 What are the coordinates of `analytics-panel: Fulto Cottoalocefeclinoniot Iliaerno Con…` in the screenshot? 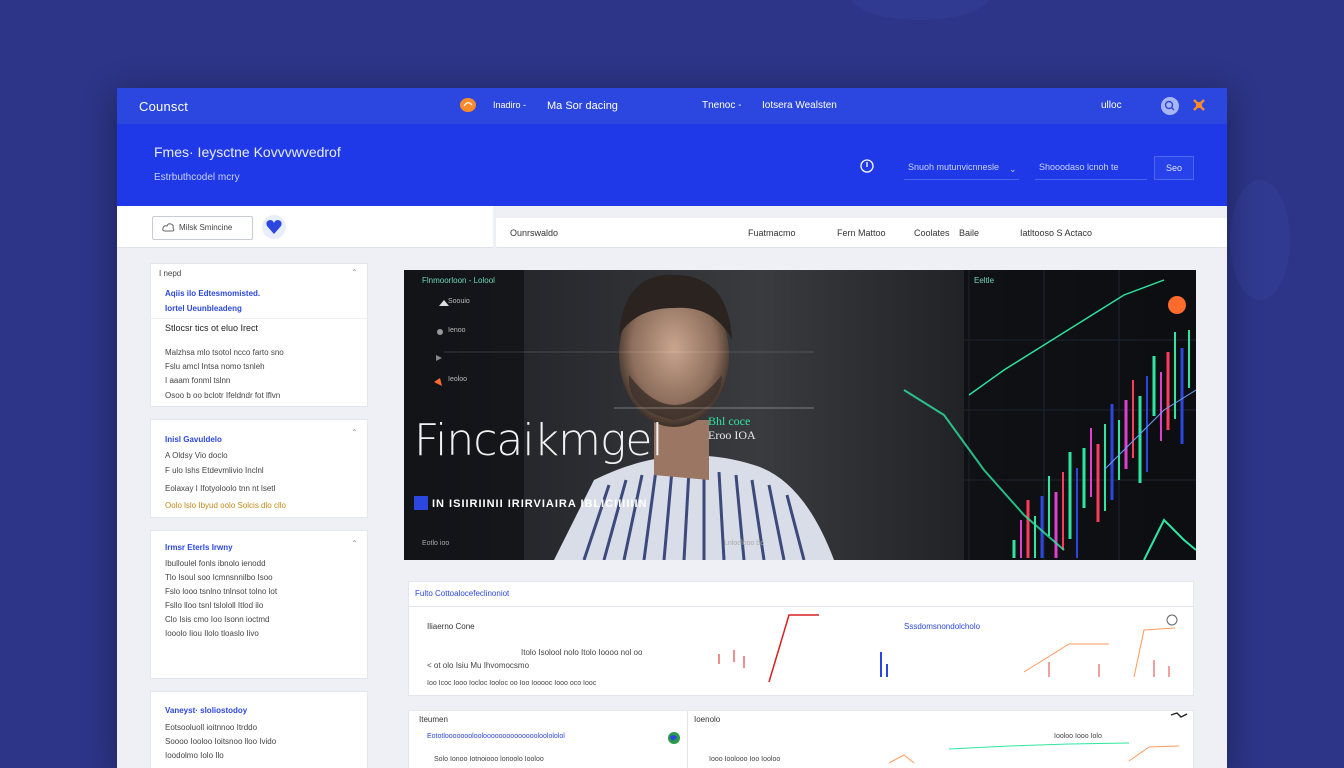 It's located at (801, 638).